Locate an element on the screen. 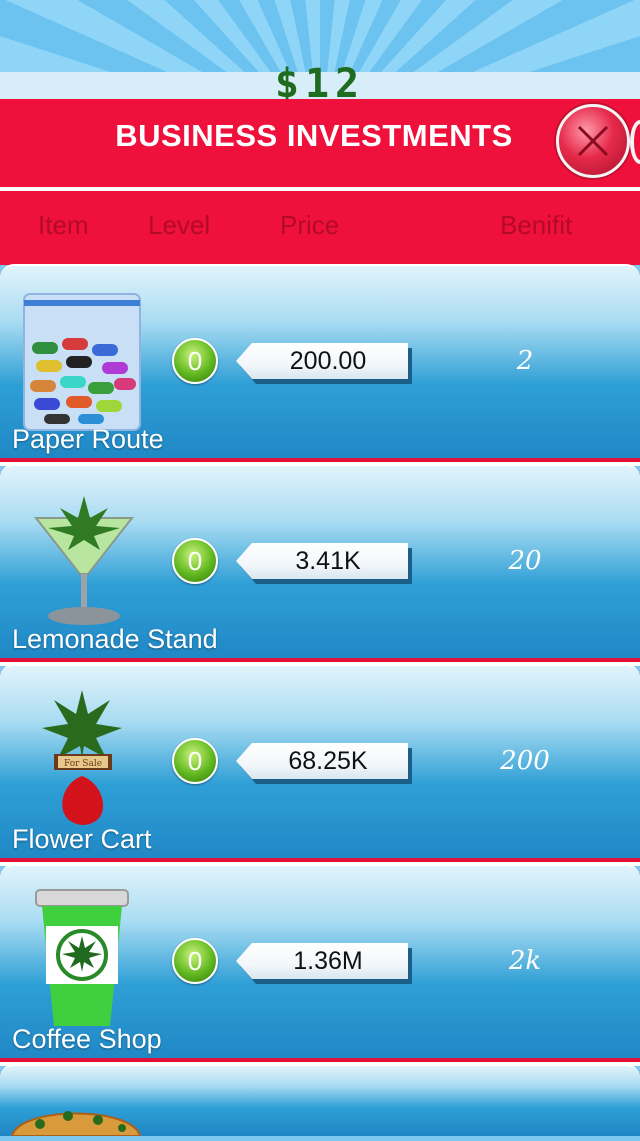 This screenshot has width=640, height=1141. close-x-icon is located at coordinates (593, 141).